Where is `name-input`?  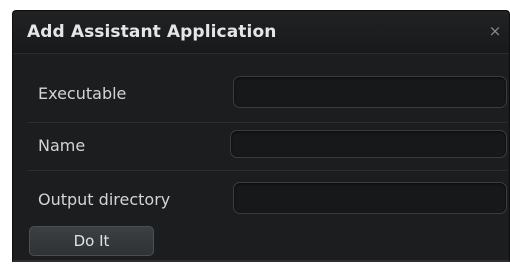
name-input is located at coordinates (368, 144).